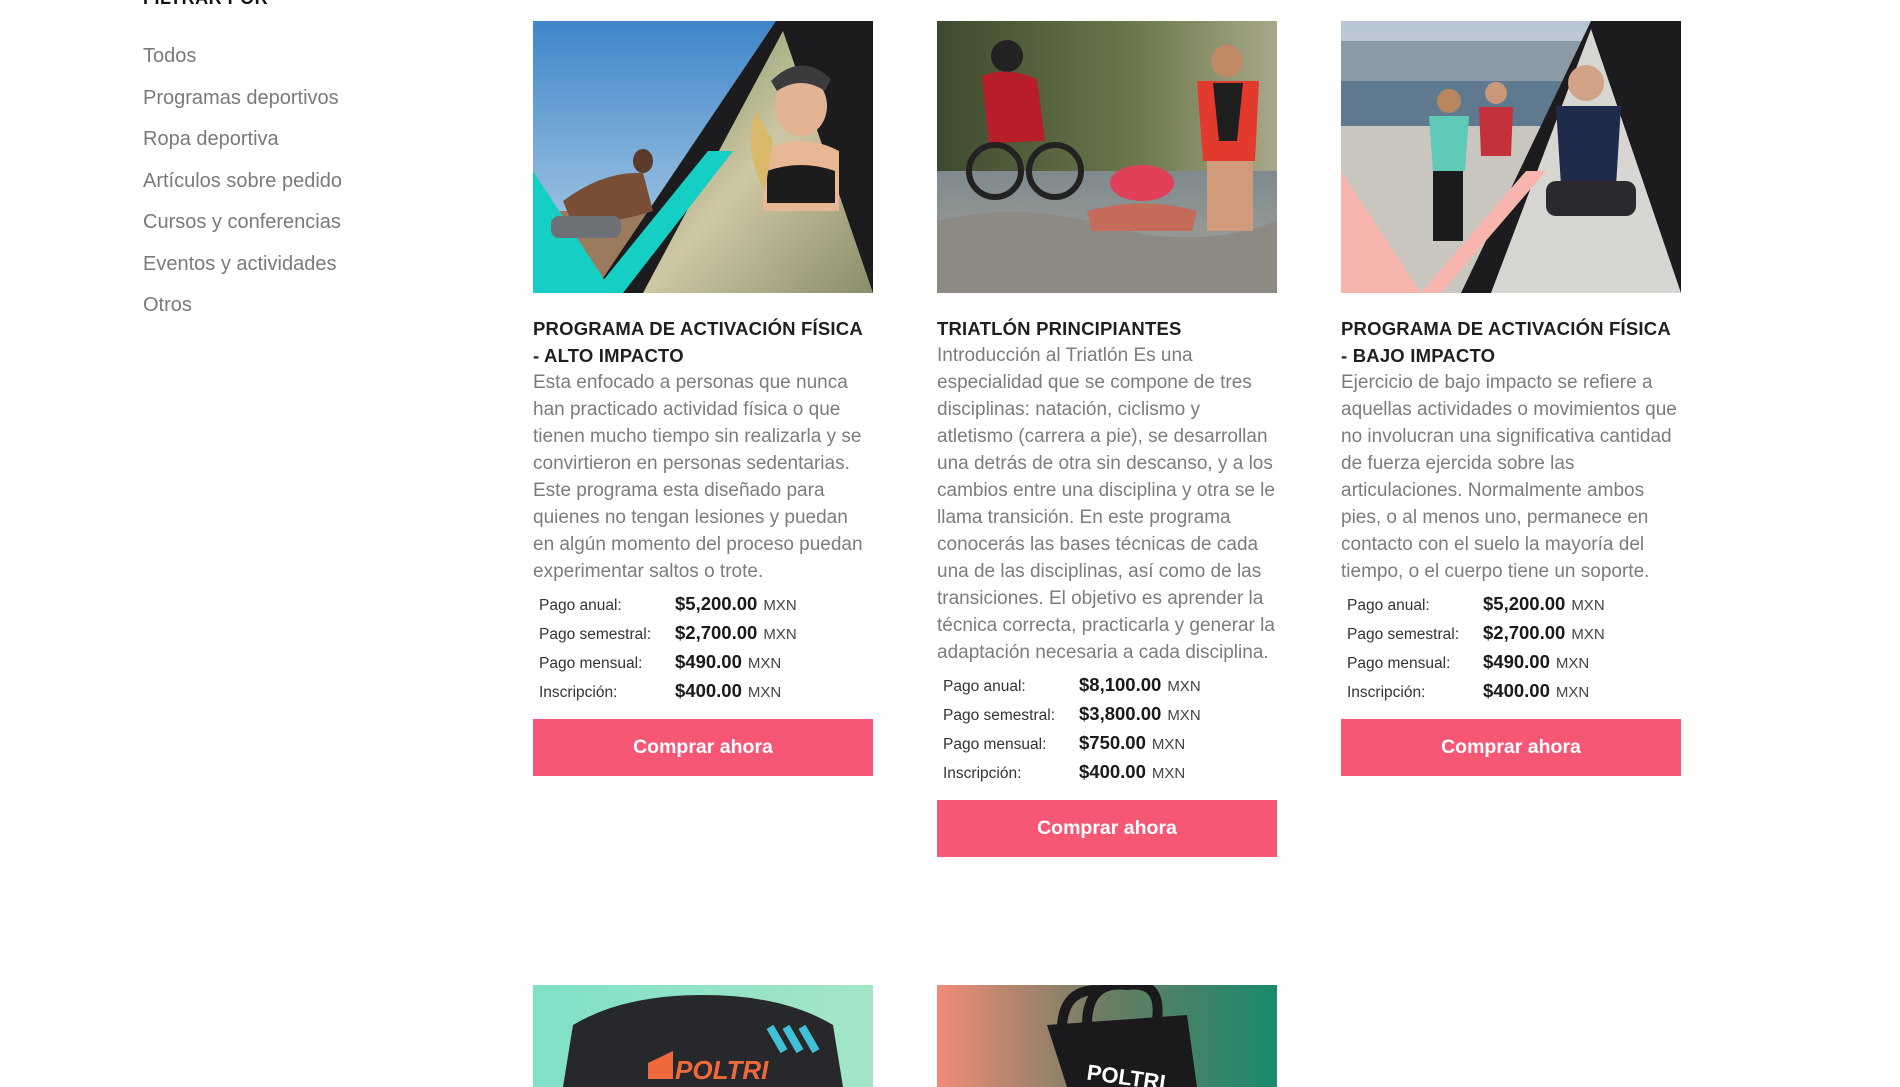 The width and height of the screenshot is (1900, 1087). What do you see at coordinates (205, 4) in the screenshot?
I see `filter-title: FILTRAR POR` at bounding box center [205, 4].